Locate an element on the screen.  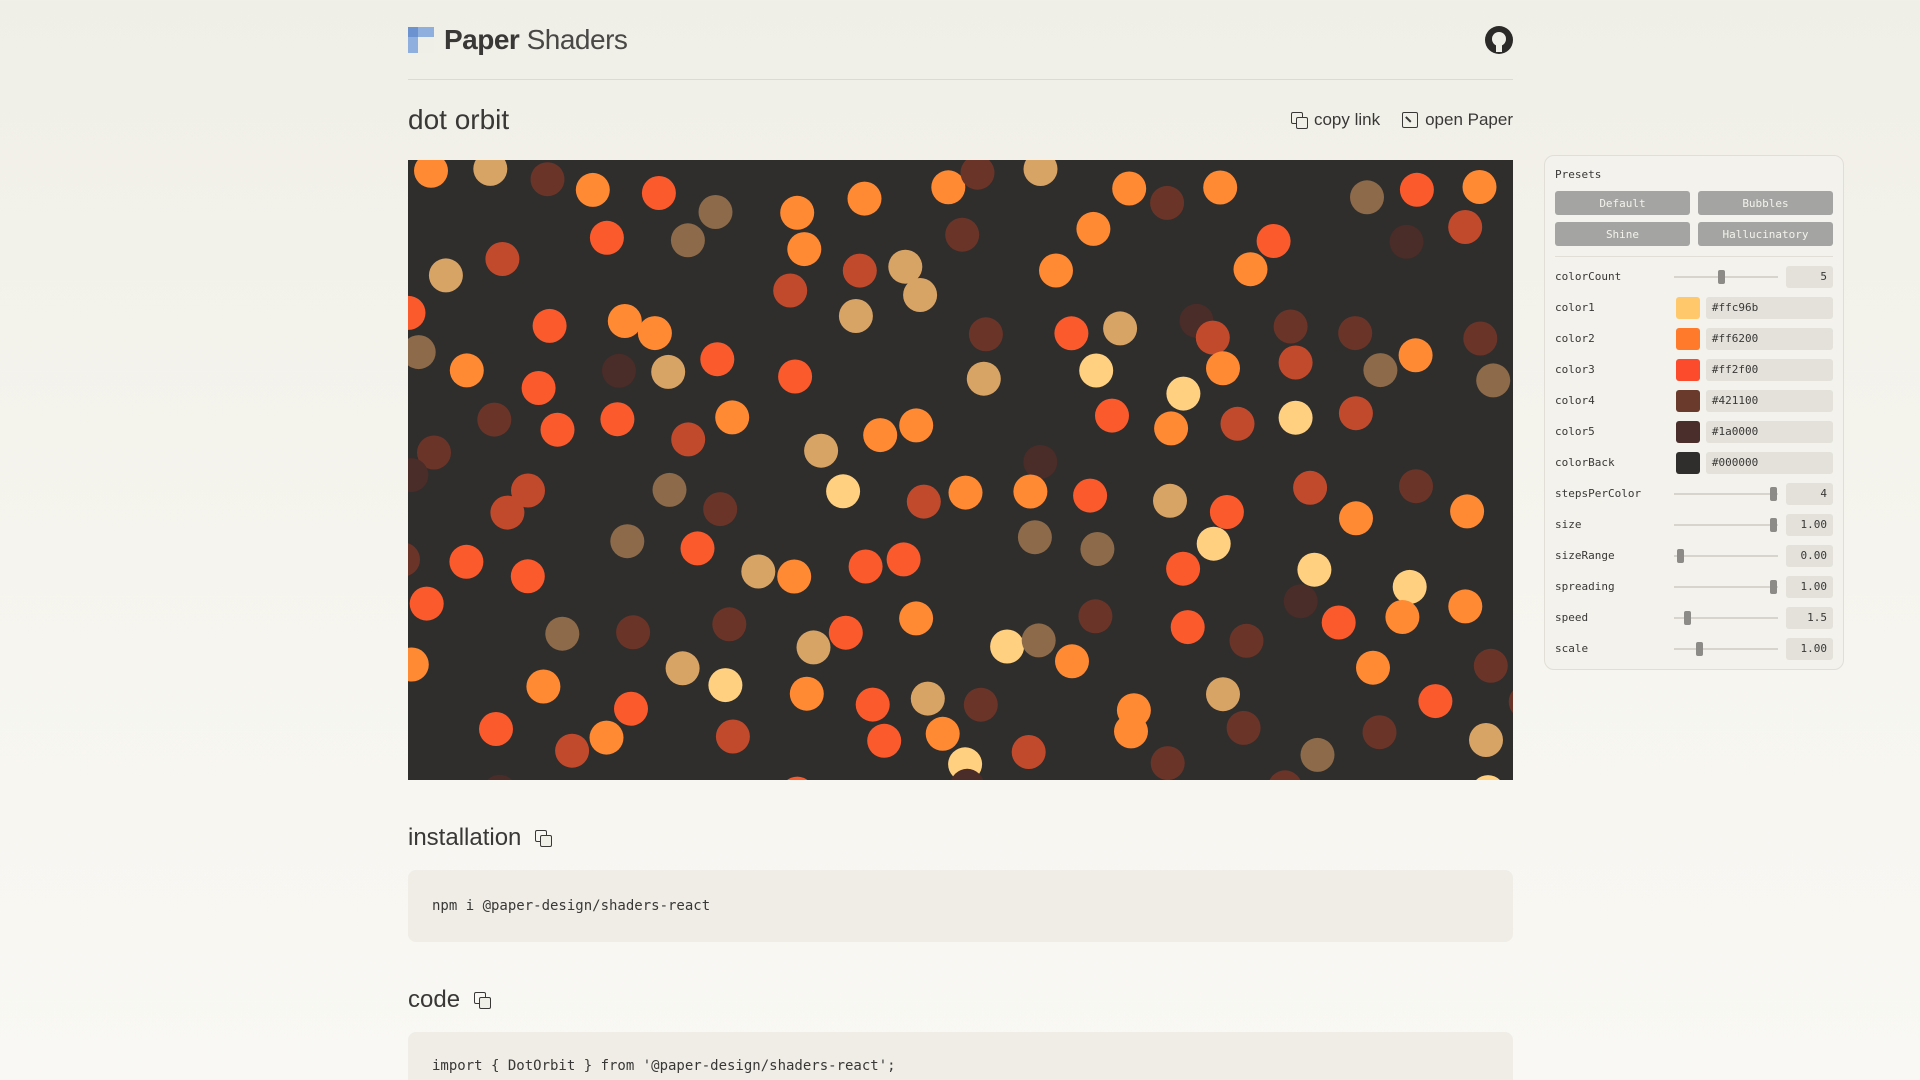
control-label: scale is located at coordinates (1572, 648).